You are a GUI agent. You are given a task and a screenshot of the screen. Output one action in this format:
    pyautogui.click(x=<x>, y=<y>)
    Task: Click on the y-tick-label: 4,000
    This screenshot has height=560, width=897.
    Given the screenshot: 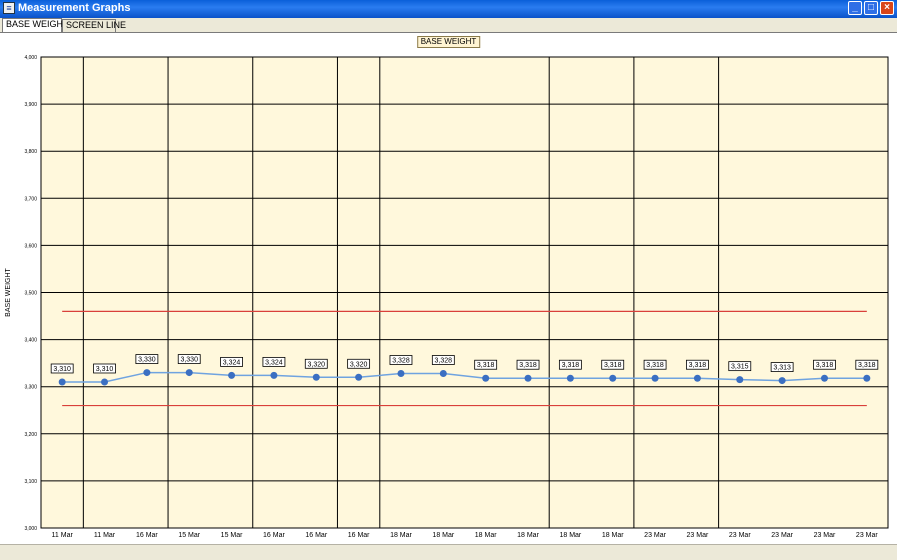 What is the action you would take?
    pyautogui.click(x=30, y=58)
    